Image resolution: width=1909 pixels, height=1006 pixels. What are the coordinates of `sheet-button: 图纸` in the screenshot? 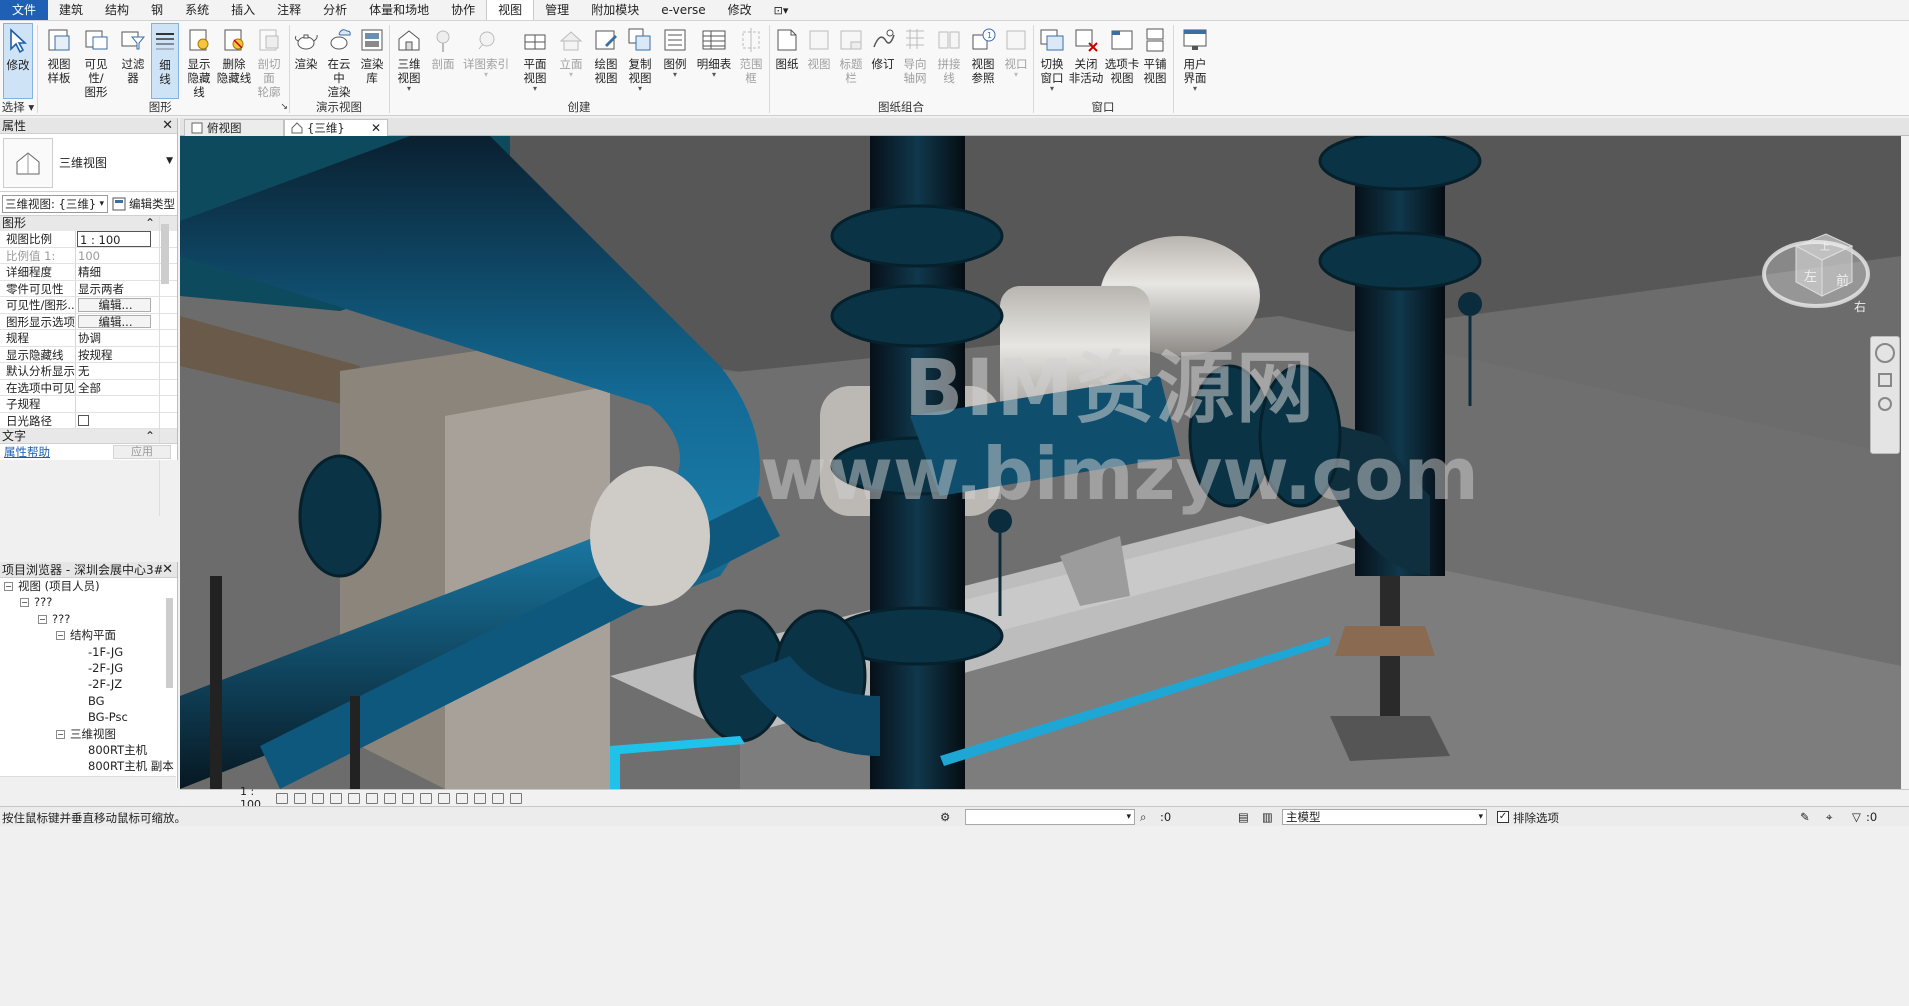 It's located at (787, 61).